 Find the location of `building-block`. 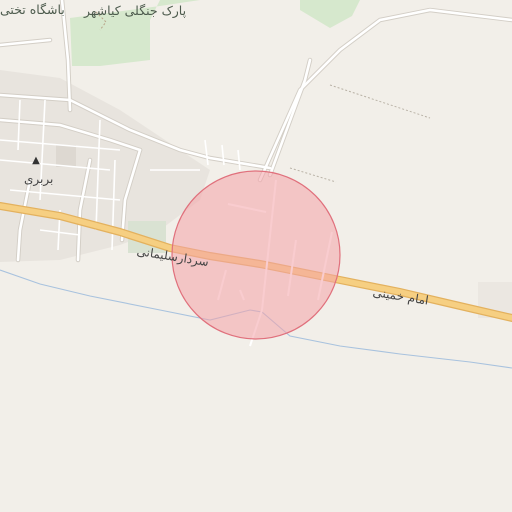

building-block is located at coordinates (66, 156).